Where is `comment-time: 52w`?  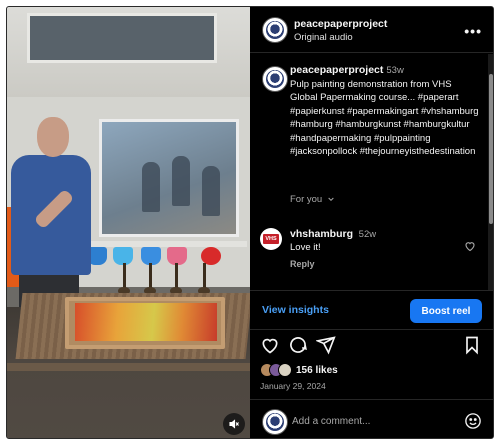
comment-time: 52w is located at coordinates (367, 234).